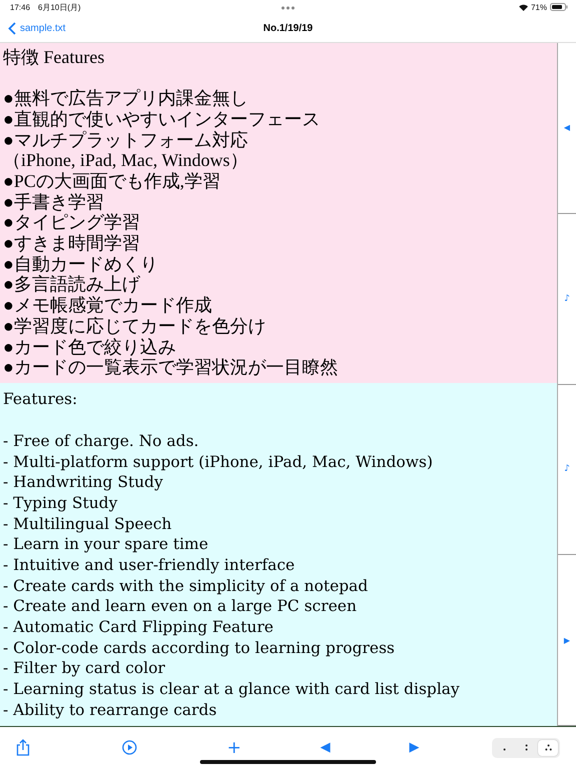  I want to click on card-text-line: - Filter by card color, so click(84, 668).